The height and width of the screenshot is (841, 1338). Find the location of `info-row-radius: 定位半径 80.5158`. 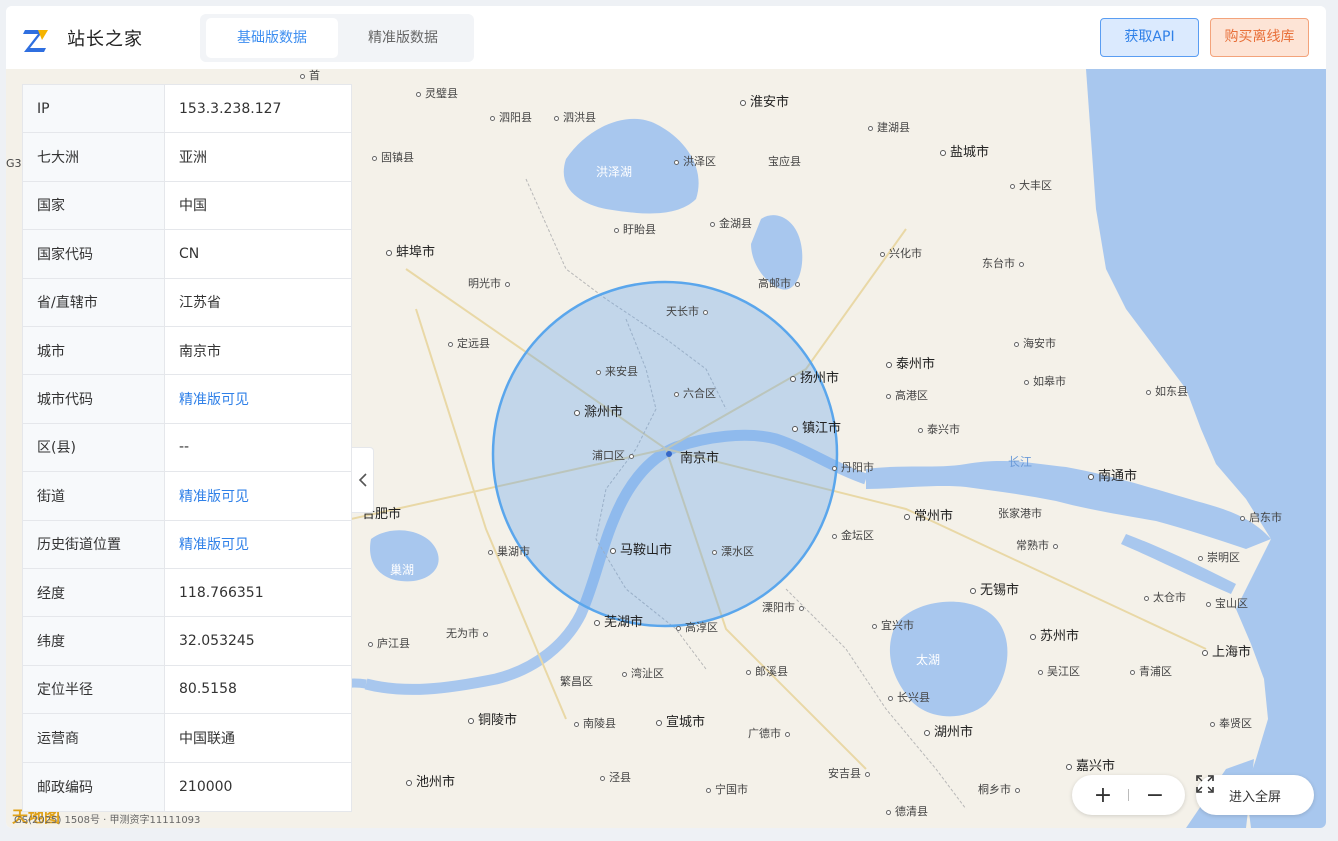

info-row-radius: 定位半径 80.5158 is located at coordinates (187, 690).